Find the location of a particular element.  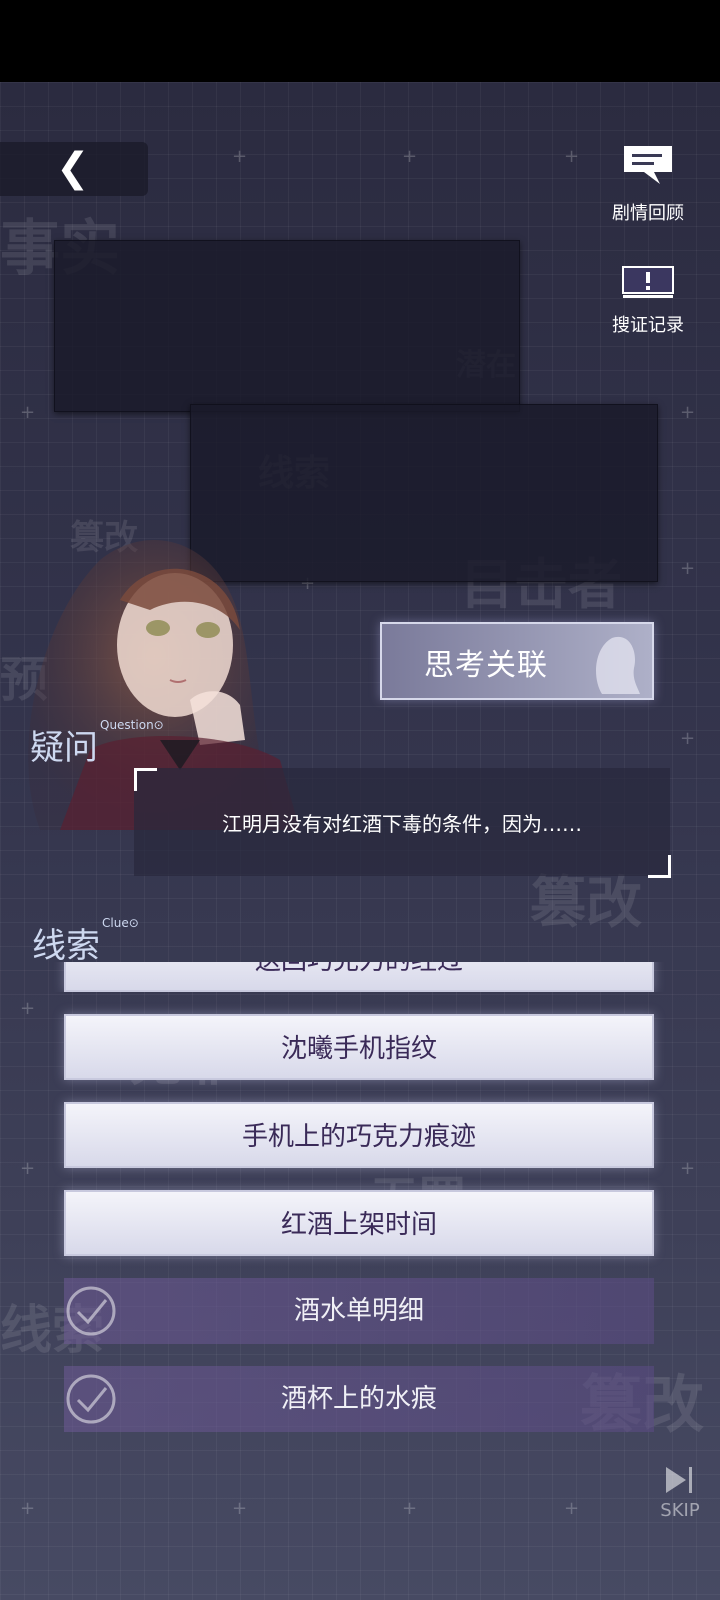

back-button: ❮ is located at coordinates (74, 169).